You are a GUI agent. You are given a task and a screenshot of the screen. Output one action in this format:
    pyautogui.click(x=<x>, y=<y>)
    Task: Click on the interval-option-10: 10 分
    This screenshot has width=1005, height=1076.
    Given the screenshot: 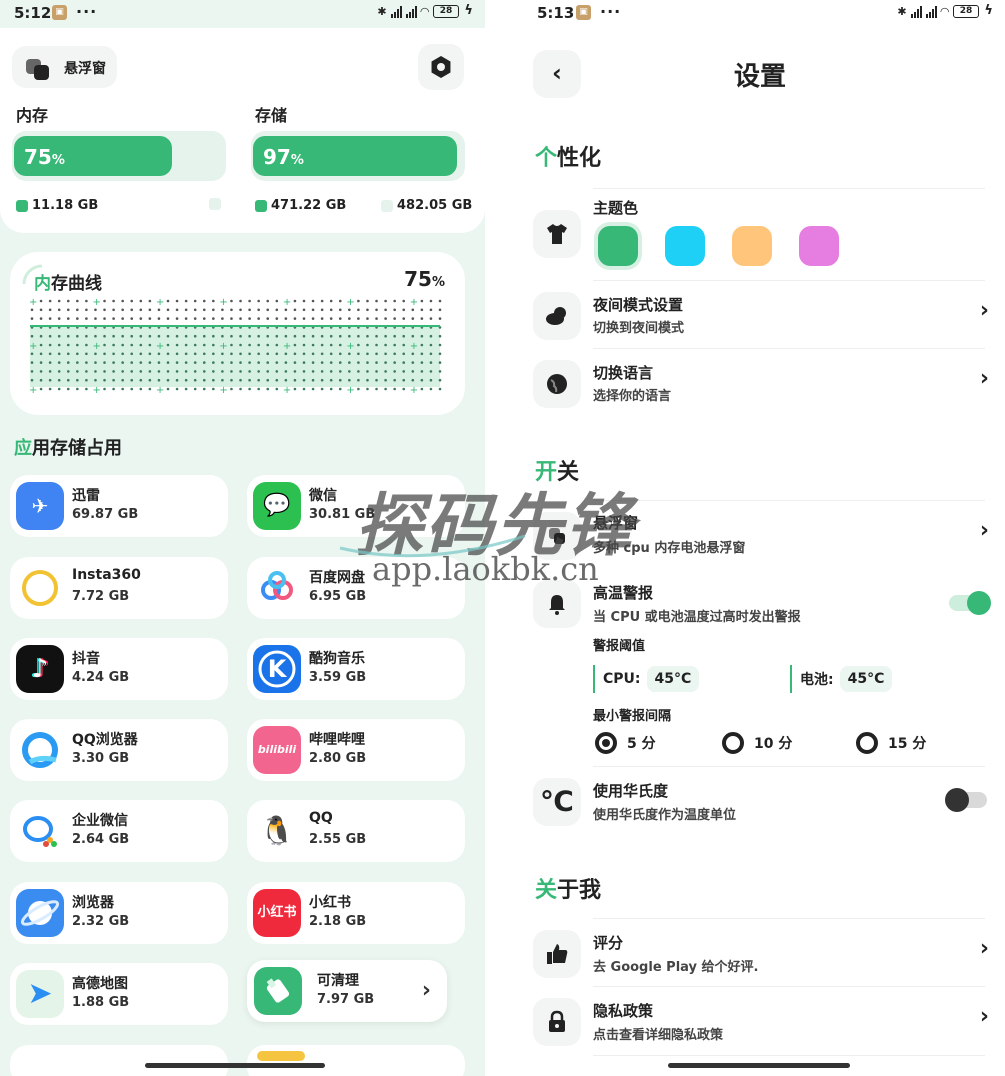 What is the action you would take?
    pyautogui.click(x=757, y=743)
    